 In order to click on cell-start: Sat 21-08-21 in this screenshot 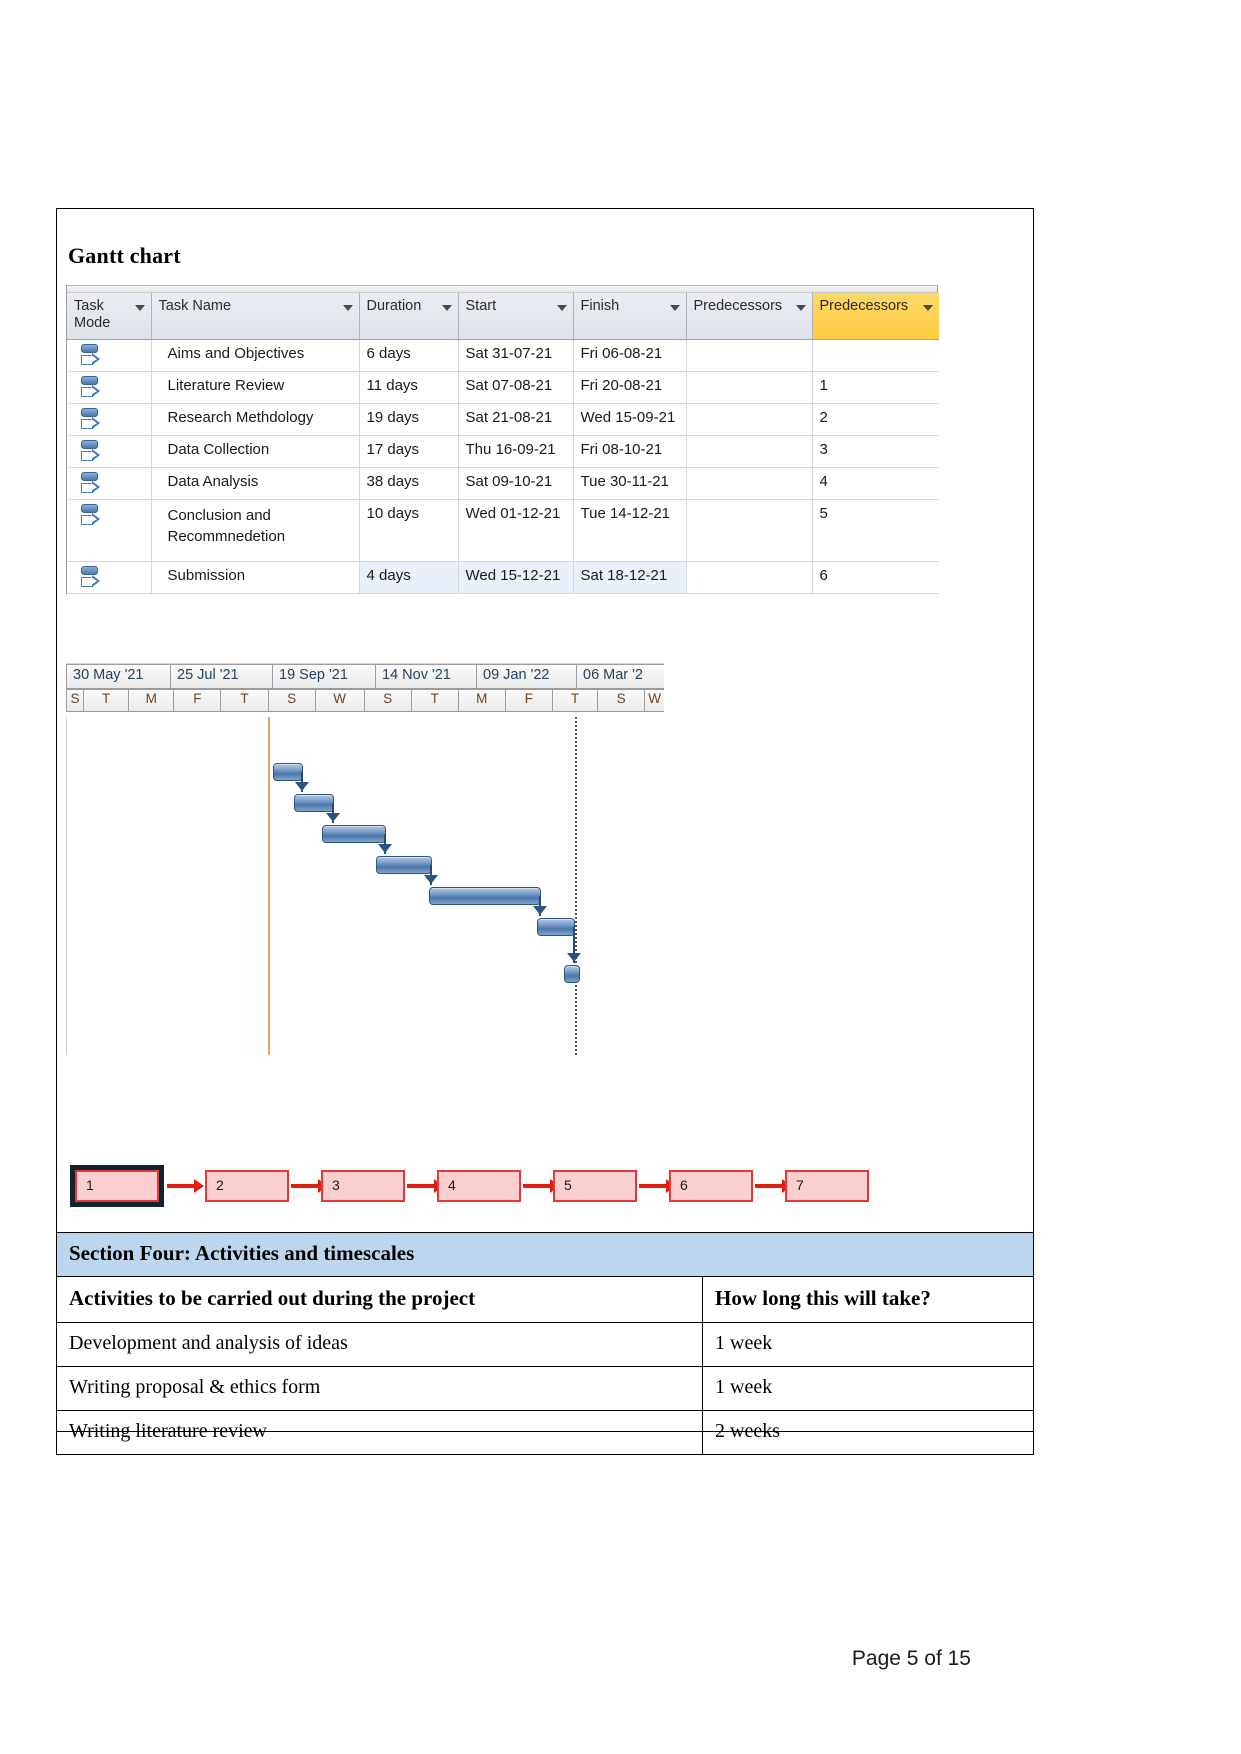, I will do `click(516, 419)`.